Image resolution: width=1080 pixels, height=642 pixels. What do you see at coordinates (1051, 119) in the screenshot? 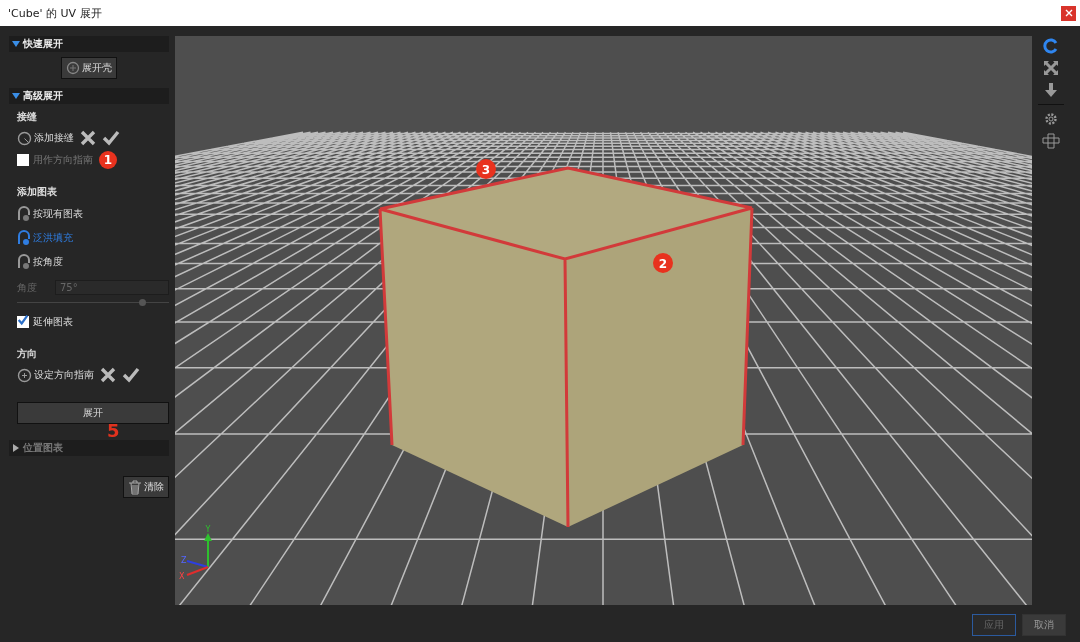
I see `settings-icon` at bounding box center [1051, 119].